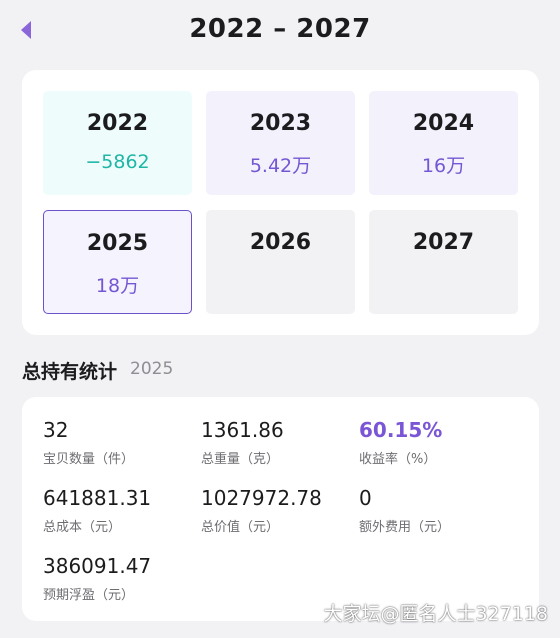 This screenshot has height=638, width=560. Describe the element at coordinates (280, 262) in the screenshot. I see `year-tile-2026: 2026` at that location.